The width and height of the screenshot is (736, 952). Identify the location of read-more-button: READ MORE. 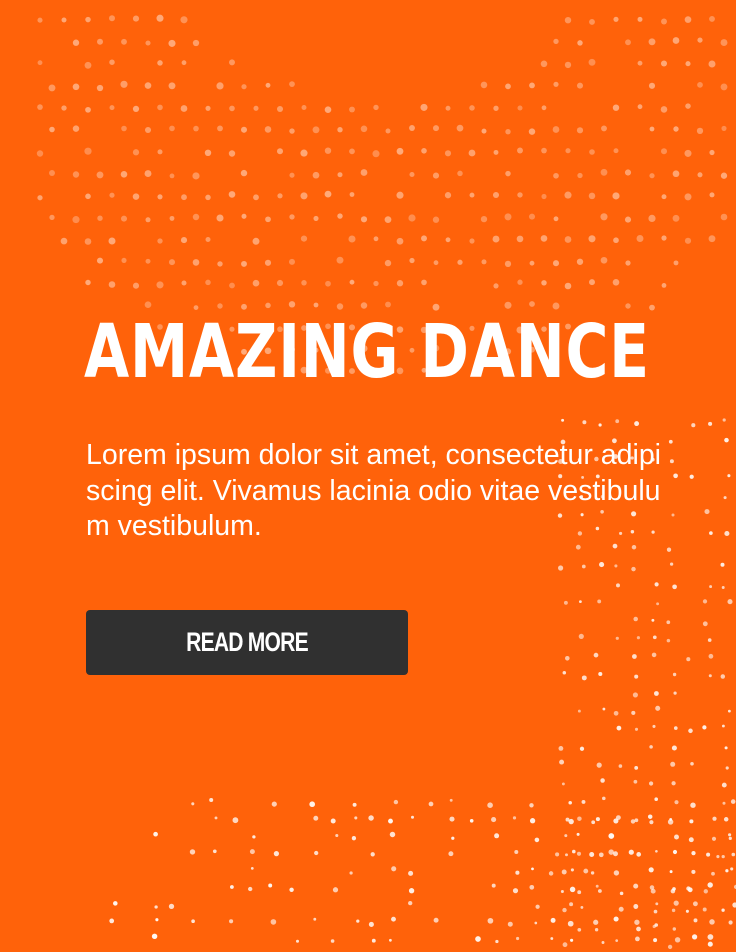
(247, 642).